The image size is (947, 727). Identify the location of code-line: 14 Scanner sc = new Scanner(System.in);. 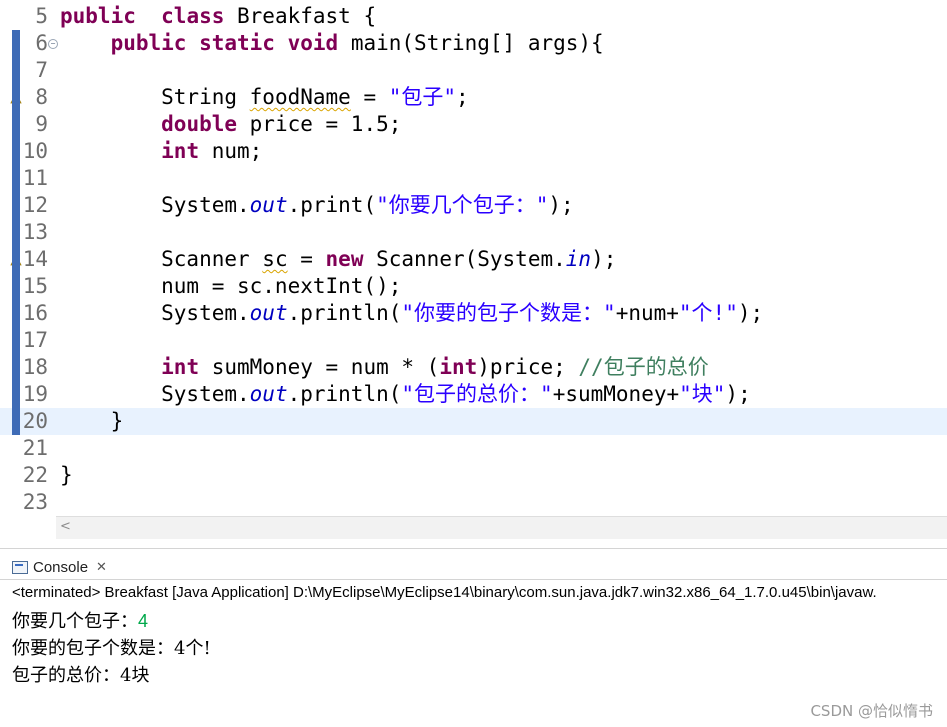
(473, 259).